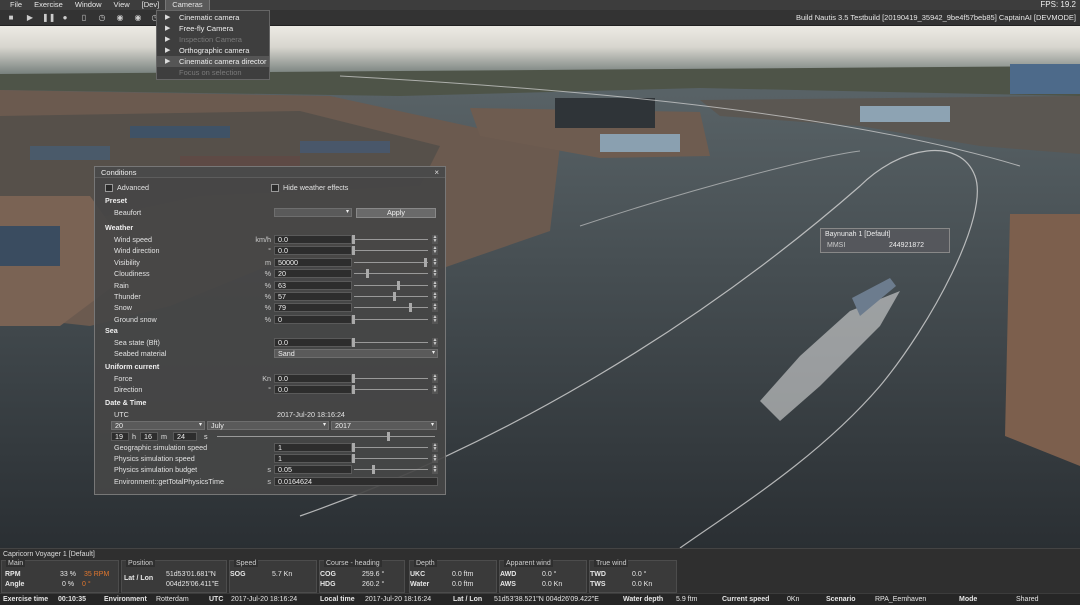 The image size is (1080, 605). What do you see at coordinates (391, 469) in the screenshot?
I see `budget-slider` at bounding box center [391, 469].